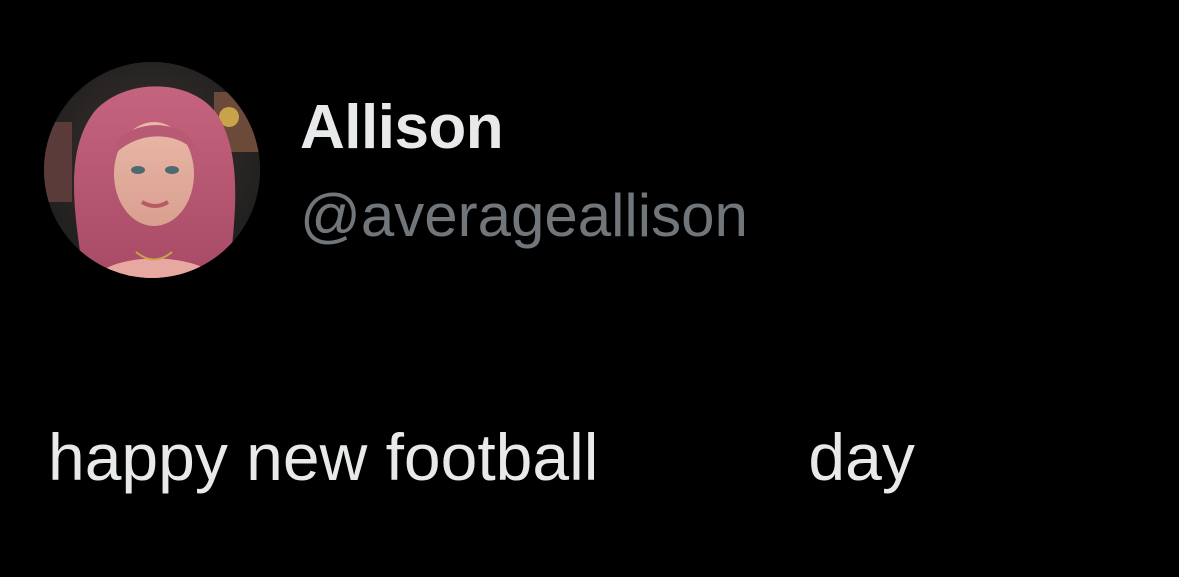 This screenshot has height=577, width=1179. Describe the element at coordinates (524, 216) in the screenshot. I see `author-handle: @averageallison` at that location.